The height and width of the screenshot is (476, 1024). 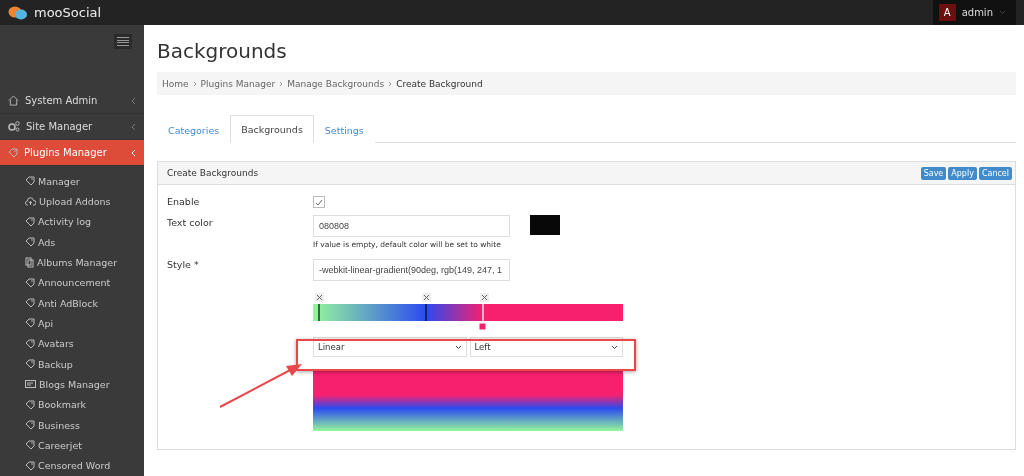 I want to click on chat-bubbles-logo, so click(x=18, y=12).